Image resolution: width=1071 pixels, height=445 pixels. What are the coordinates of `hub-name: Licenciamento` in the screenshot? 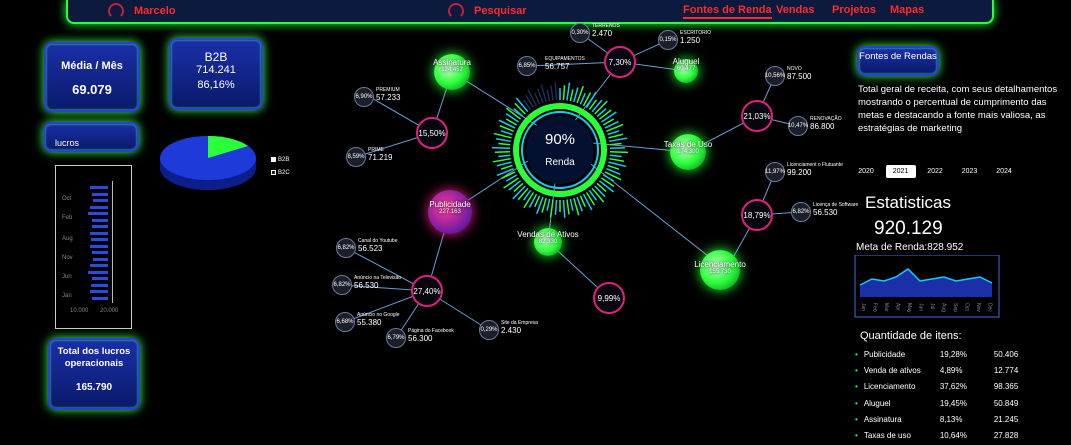 It's located at (720, 264).